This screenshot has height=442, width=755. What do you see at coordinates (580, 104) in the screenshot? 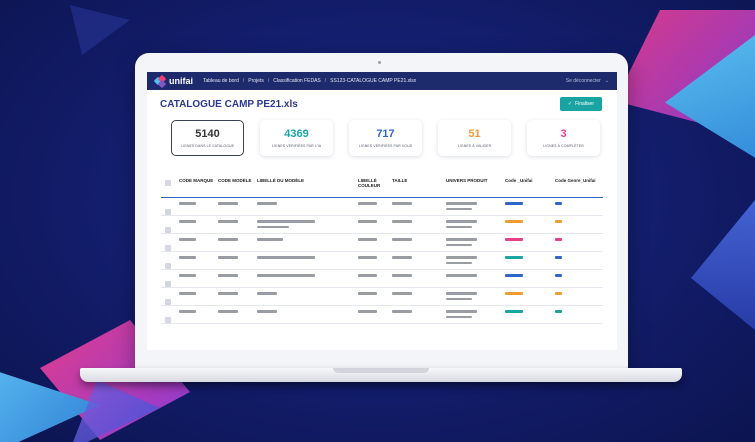
I see `finalize-button: ✓ Finaliser` at bounding box center [580, 104].